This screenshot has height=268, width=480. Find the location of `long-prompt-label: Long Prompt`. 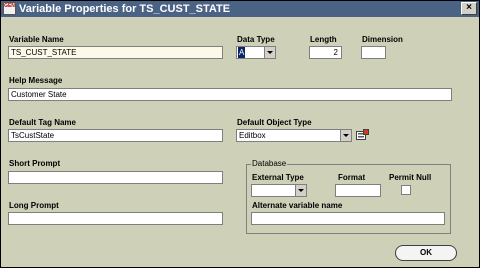

long-prompt-label: Long Prompt is located at coordinates (34, 205).